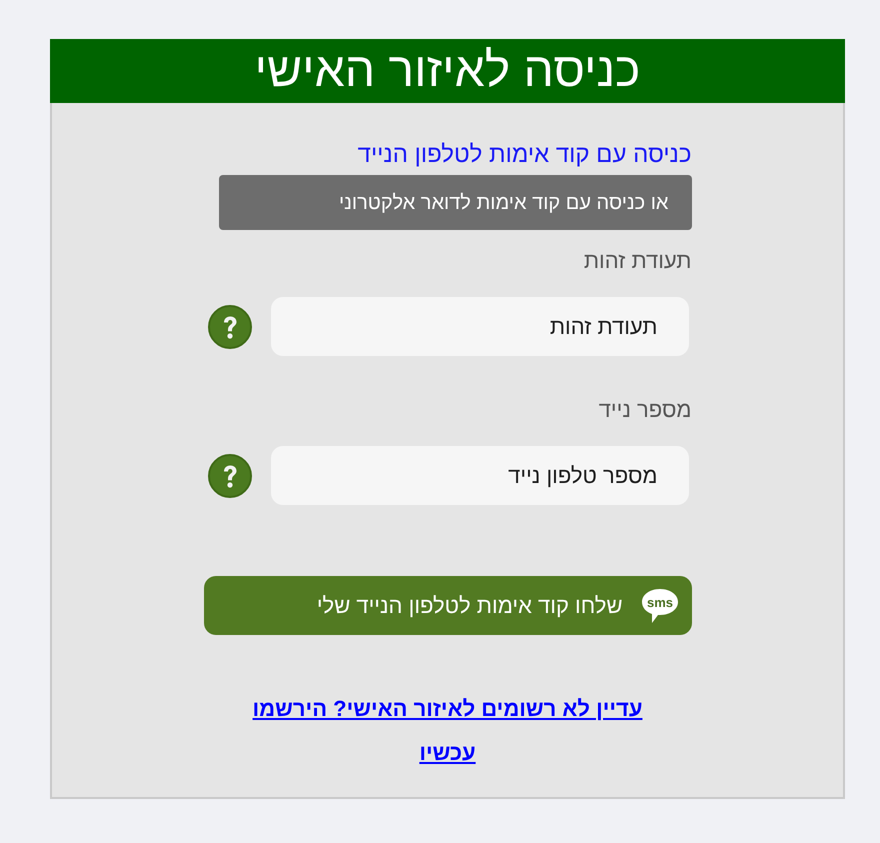 Image resolution: width=880 pixels, height=843 pixels. I want to click on switch-method-button: או כניסה עם קוד אימות לדואר אלקטרוני, so click(455, 202).